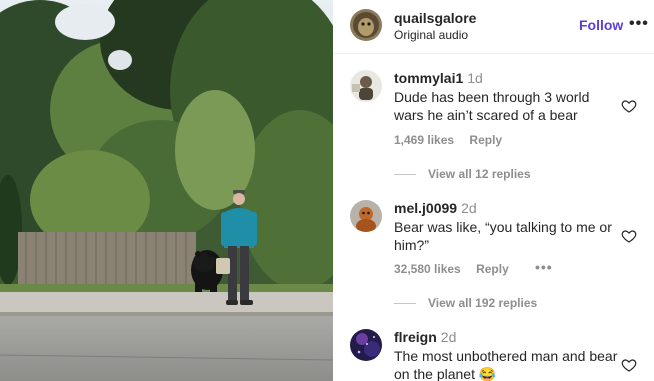 The width and height of the screenshot is (654, 381). I want to click on comment-more-icon: •••, so click(544, 267).